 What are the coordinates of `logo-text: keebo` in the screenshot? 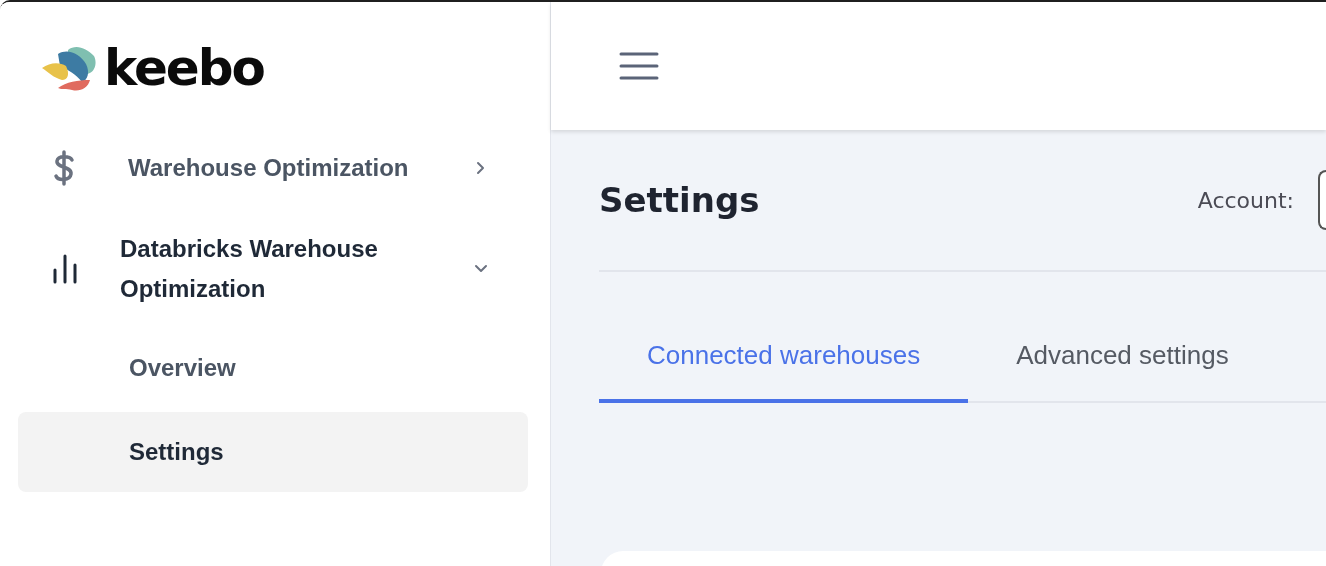 It's located at (184, 68).